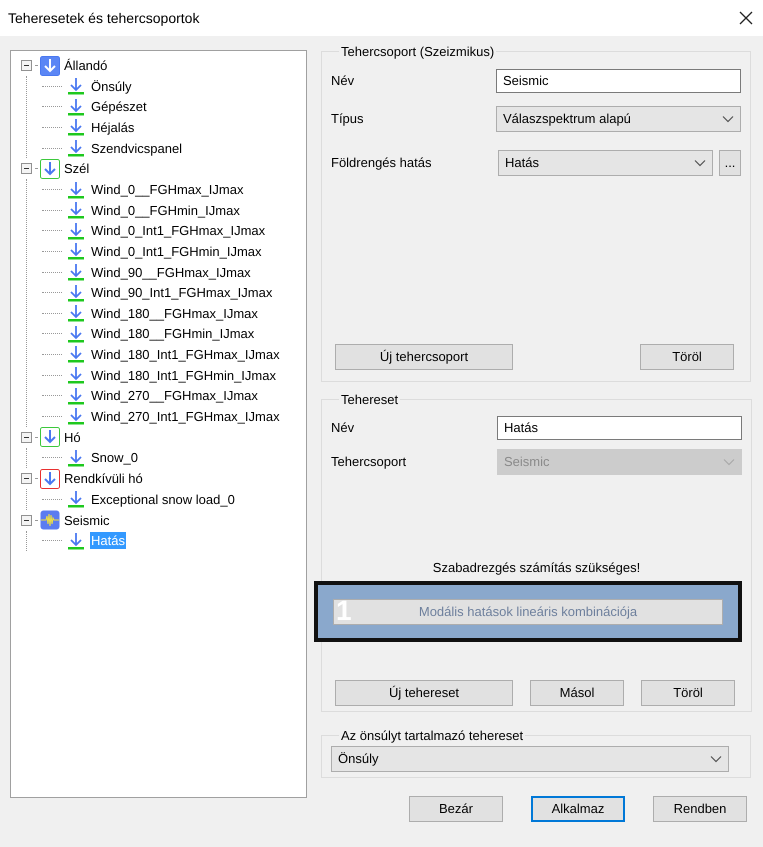 Image resolution: width=763 pixels, height=847 pixels. I want to click on tree-item: Wind_90__FGHmax_IJmax, so click(171, 272).